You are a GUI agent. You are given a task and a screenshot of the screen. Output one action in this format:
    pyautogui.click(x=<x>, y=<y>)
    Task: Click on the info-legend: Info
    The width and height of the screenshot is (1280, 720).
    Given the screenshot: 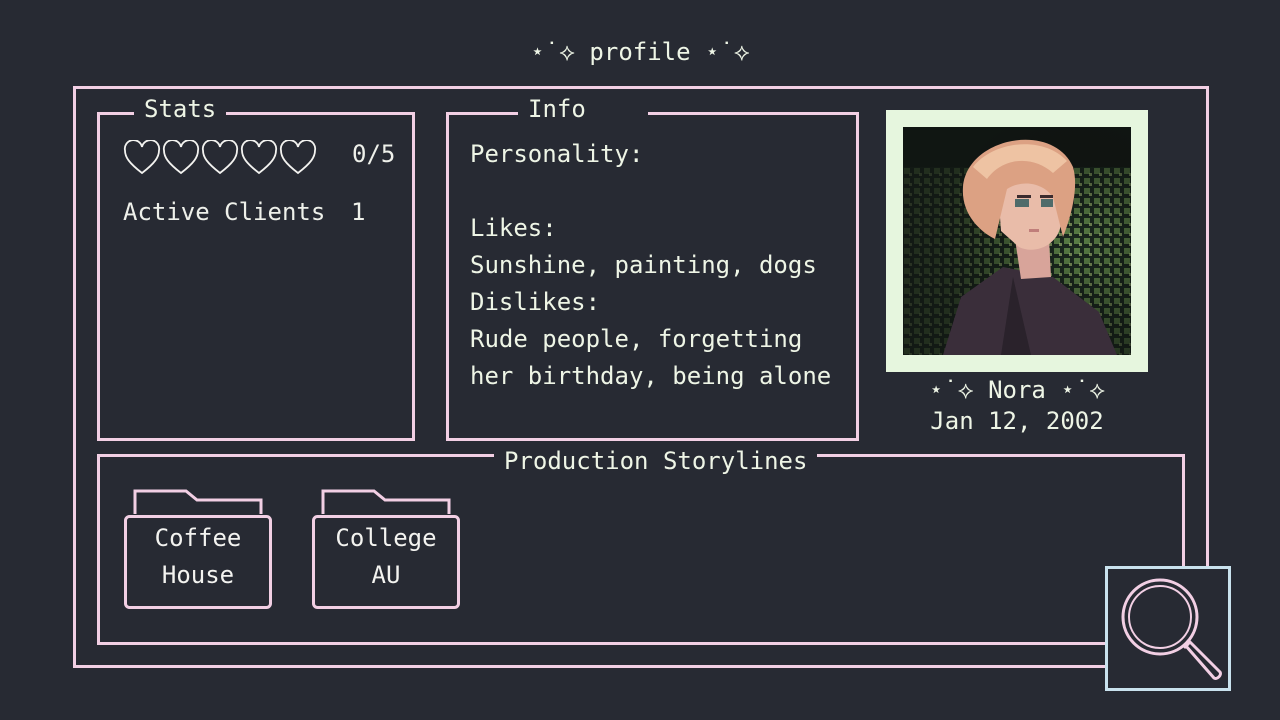 What is the action you would take?
    pyautogui.click(x=583, y=109)
    